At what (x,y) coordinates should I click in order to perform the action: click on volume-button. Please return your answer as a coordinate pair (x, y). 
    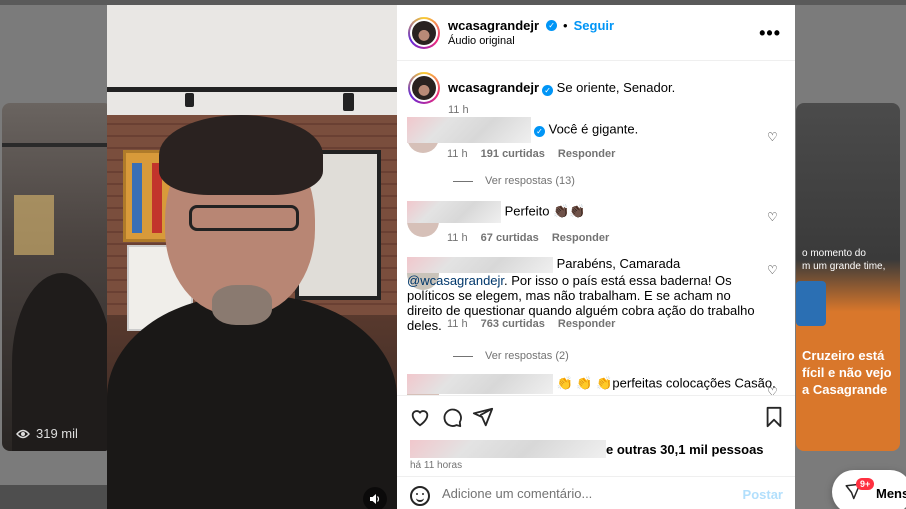
    Looking at the image, I should click on (375, 498).